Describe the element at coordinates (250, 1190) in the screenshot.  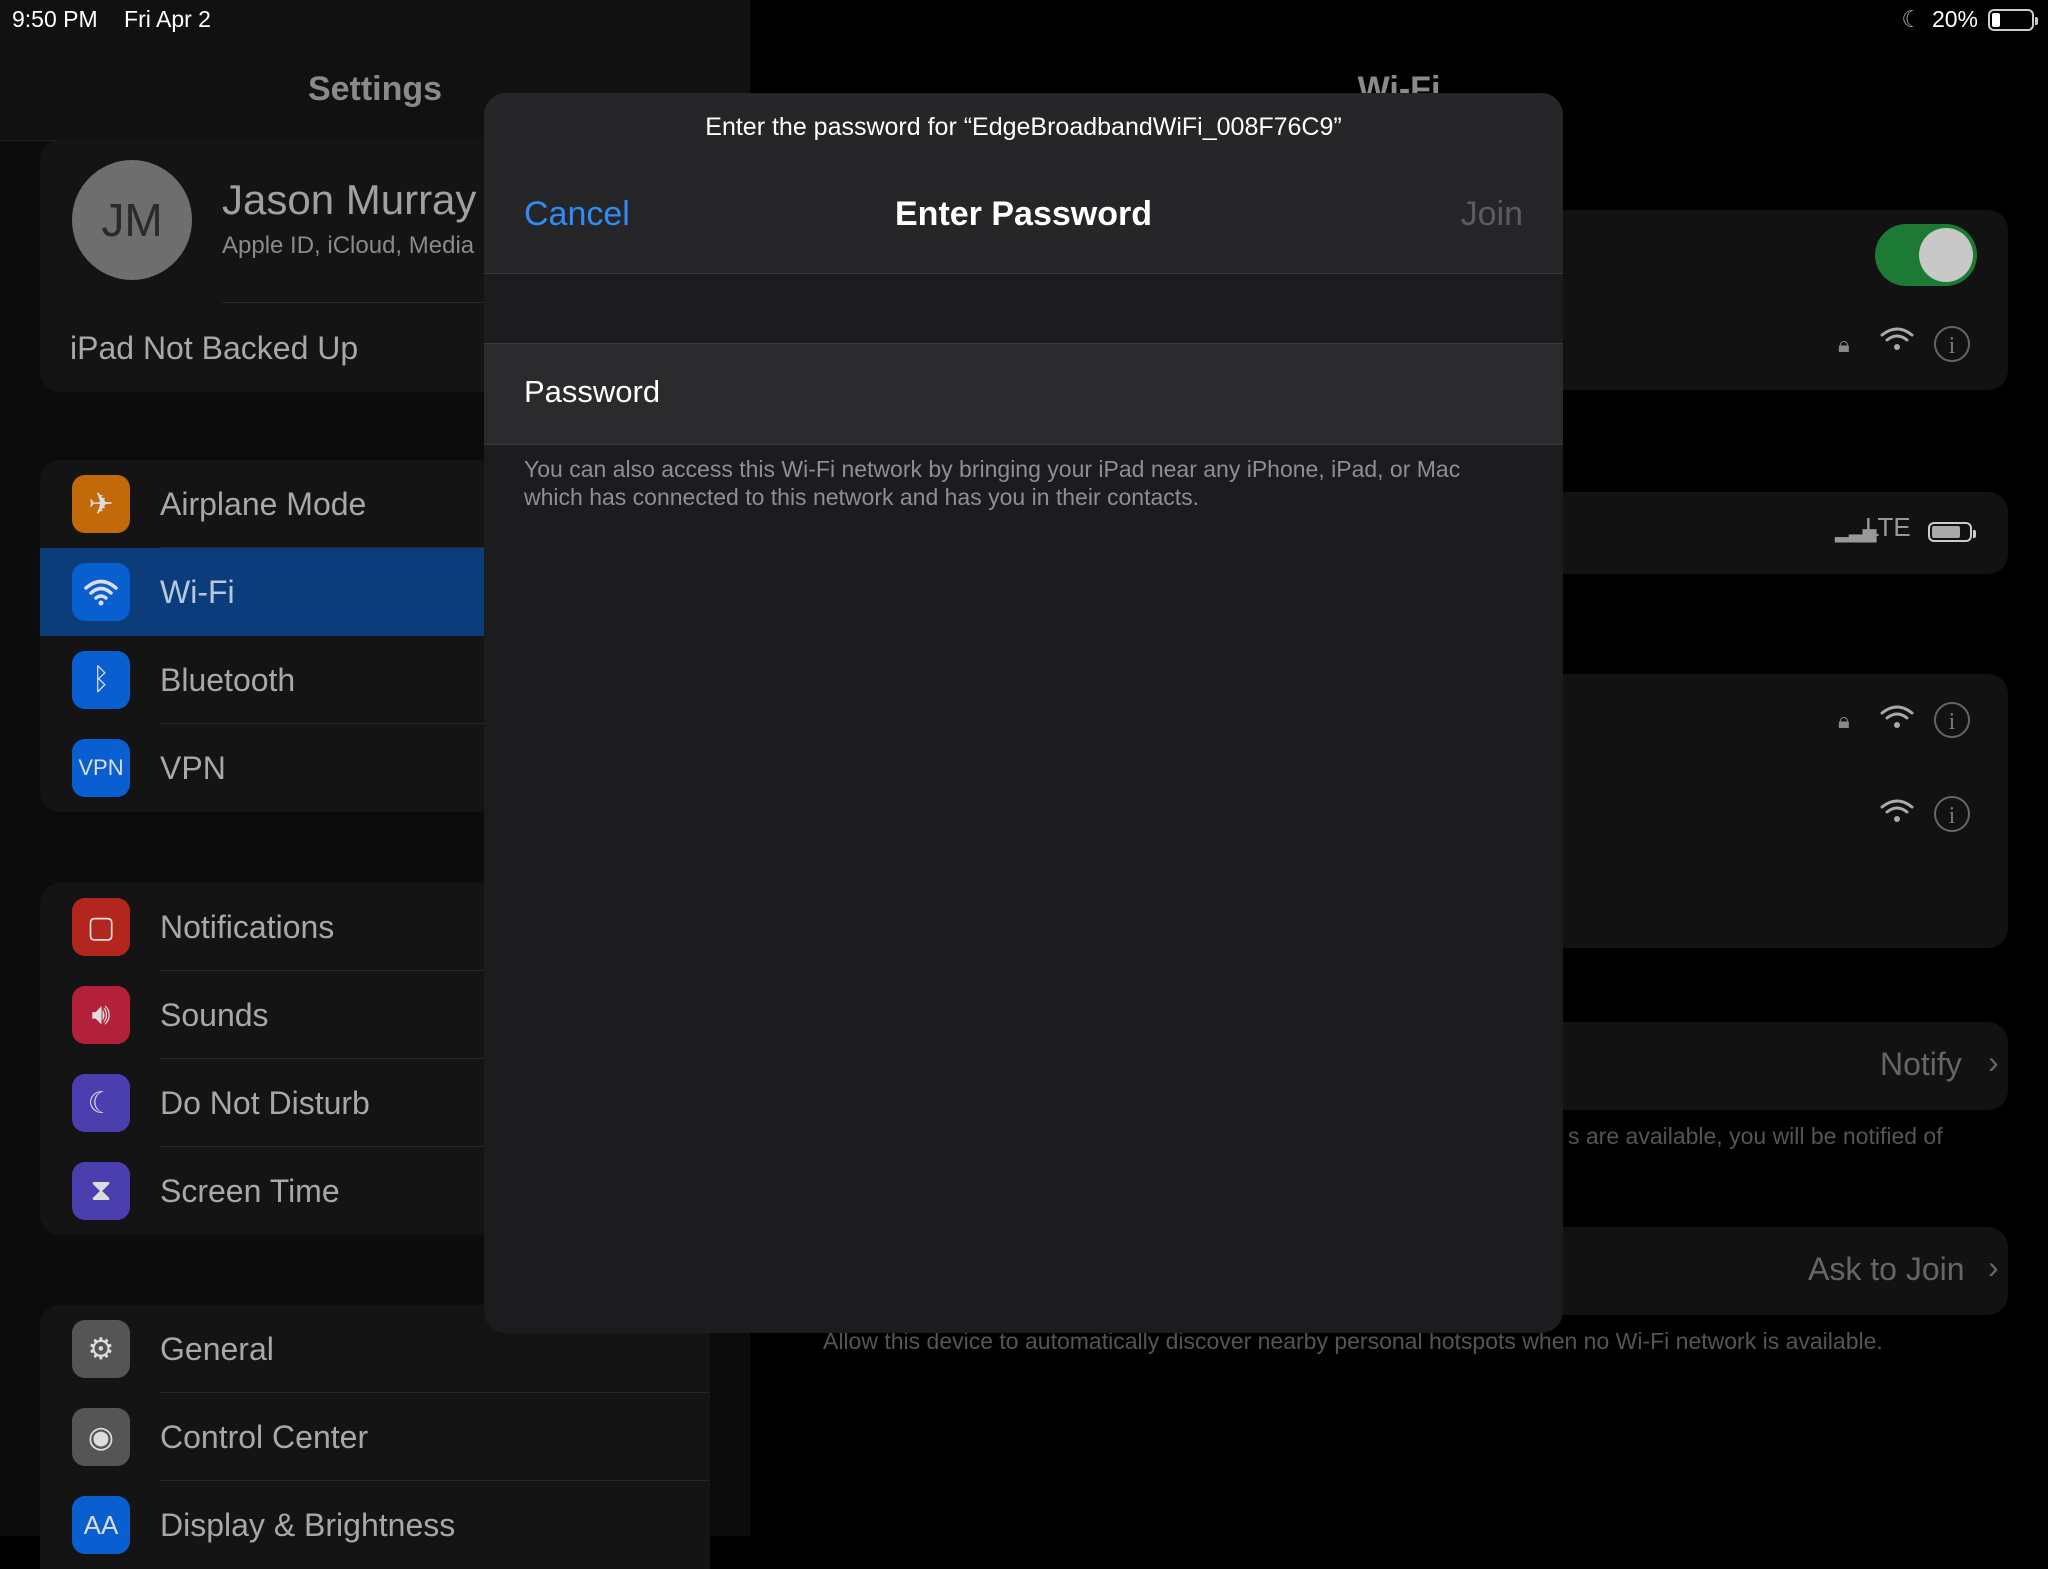
I see `sidebar-item-label: Screen Time` at that location.